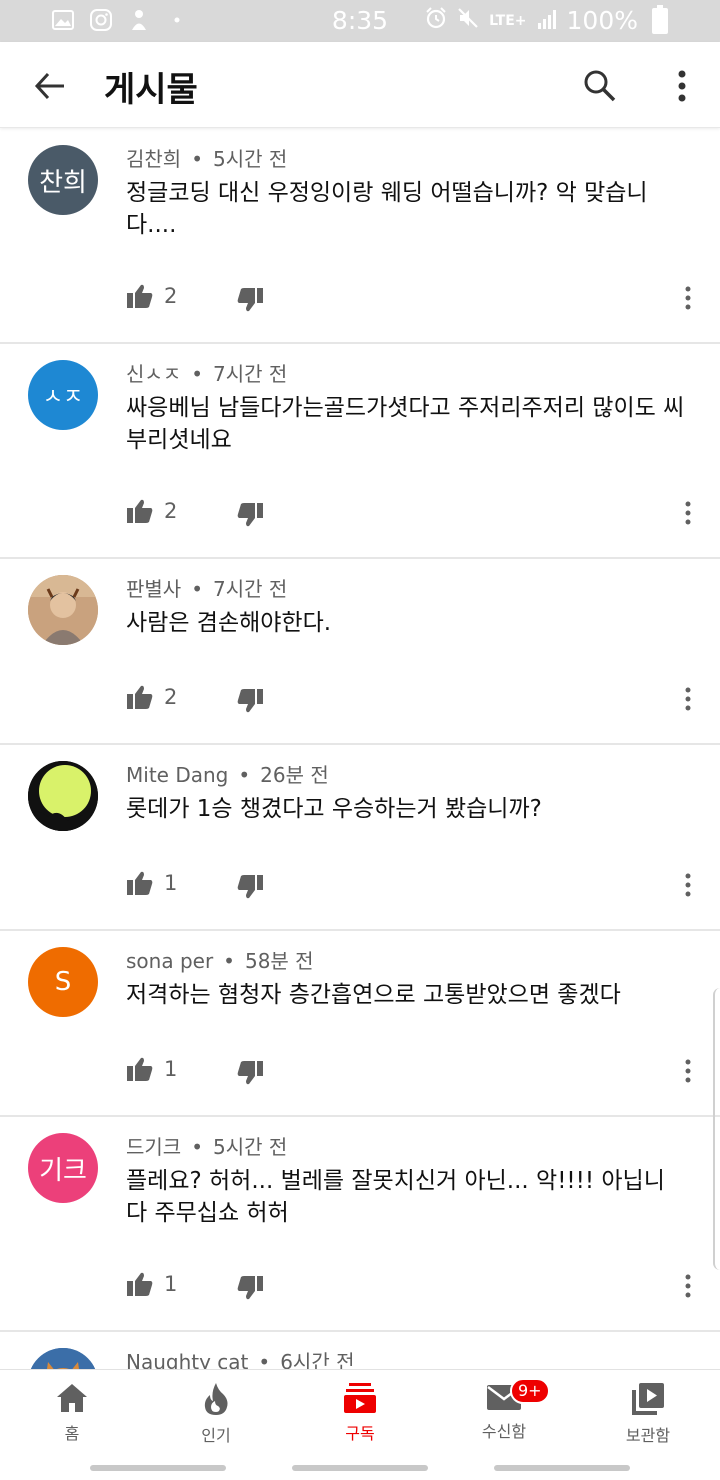 This screenshot has height=1480, width=720. I want to click on back-button, so click(50, 86).